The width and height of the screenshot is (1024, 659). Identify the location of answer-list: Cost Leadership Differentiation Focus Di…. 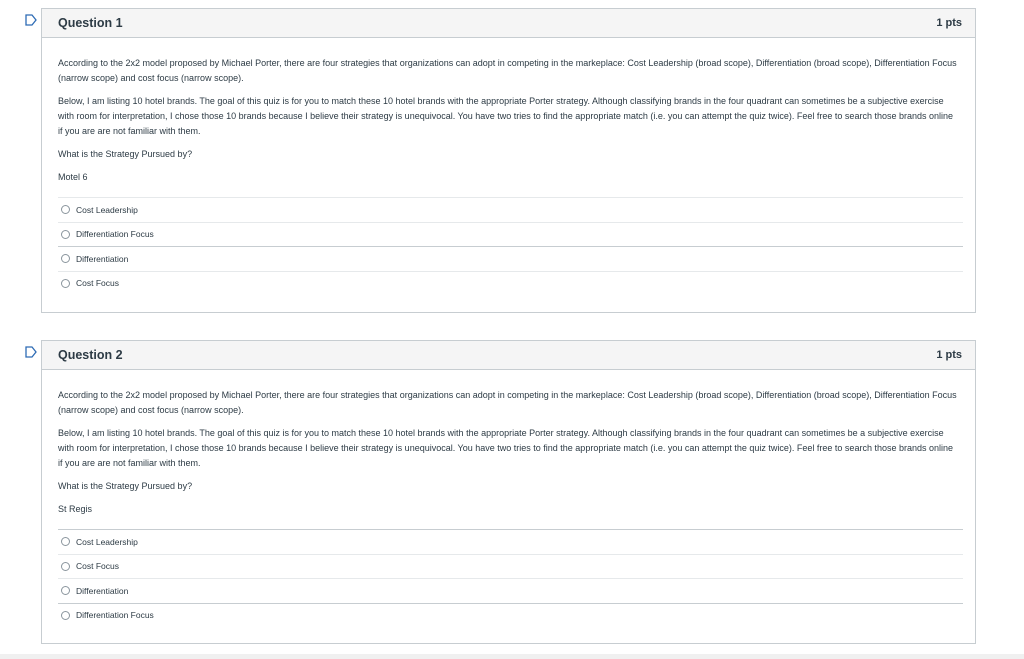
(510, 246).